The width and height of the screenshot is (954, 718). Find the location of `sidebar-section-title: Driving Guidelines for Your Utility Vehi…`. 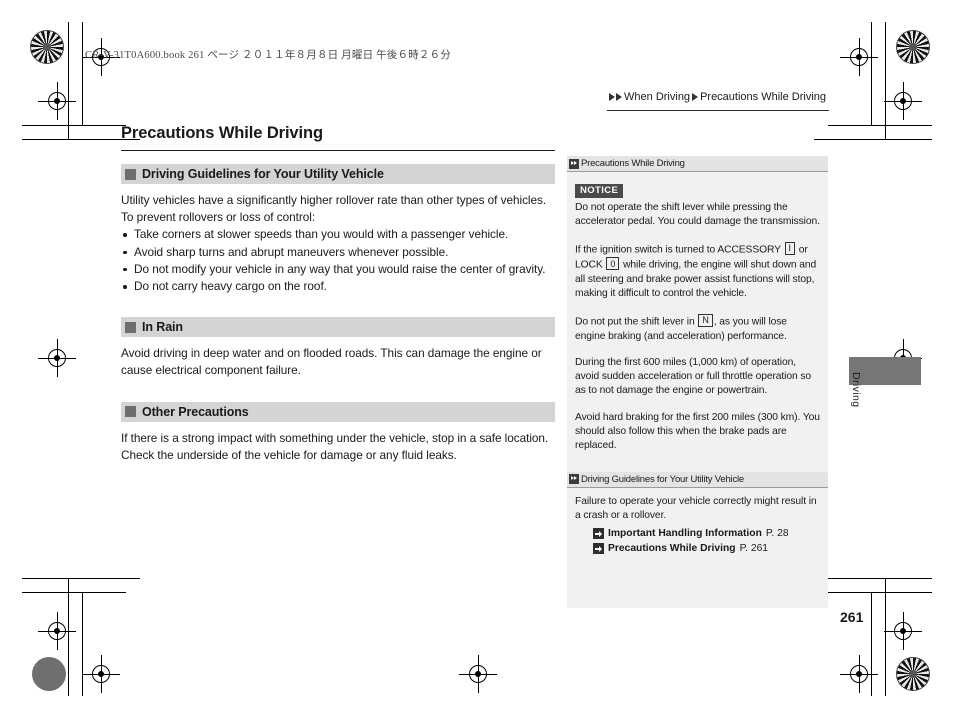

sidebar-section-title: Driving Guidelines for Your Utility Vehi… is located at coordinates (663, 479).